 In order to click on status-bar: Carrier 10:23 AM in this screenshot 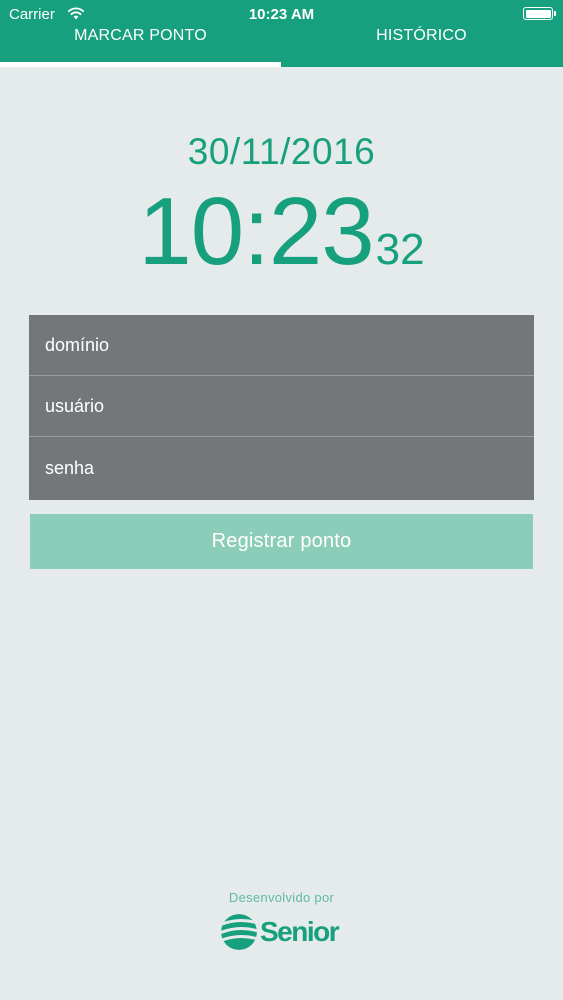, I will do `click(281, 14)`.